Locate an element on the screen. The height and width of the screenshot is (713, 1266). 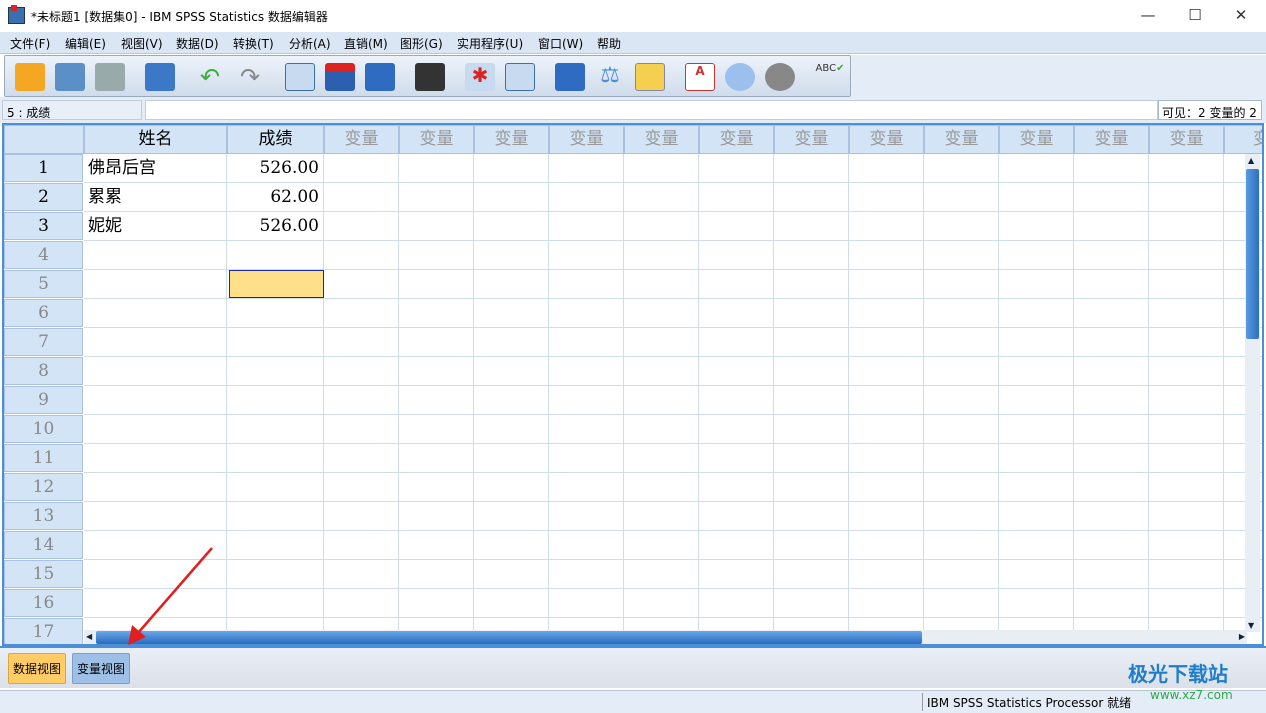
menu-window: 窗口(W) is located at coordinates (560, 43).